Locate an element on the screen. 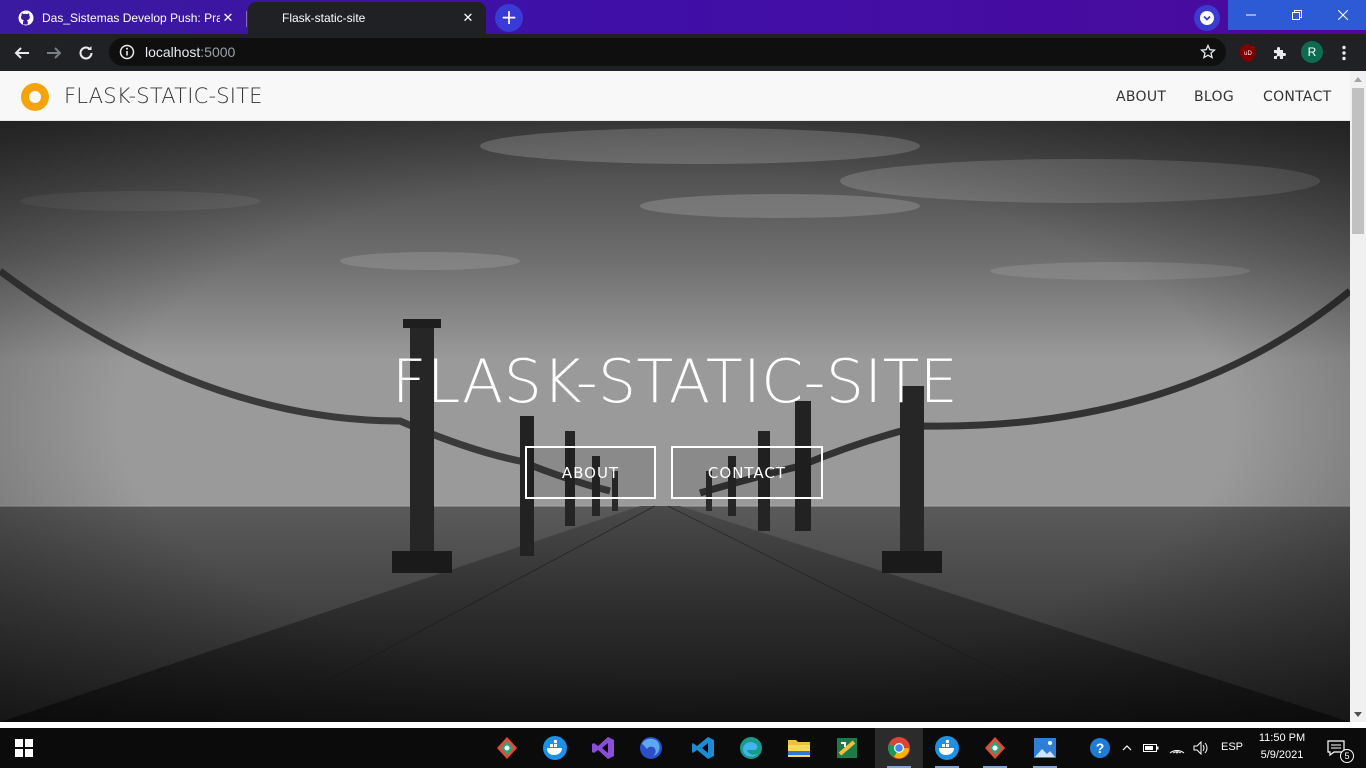 Image resolution: width=1366 pixels, height=768 pixels. reload-button is located at coordinates (86, 53).